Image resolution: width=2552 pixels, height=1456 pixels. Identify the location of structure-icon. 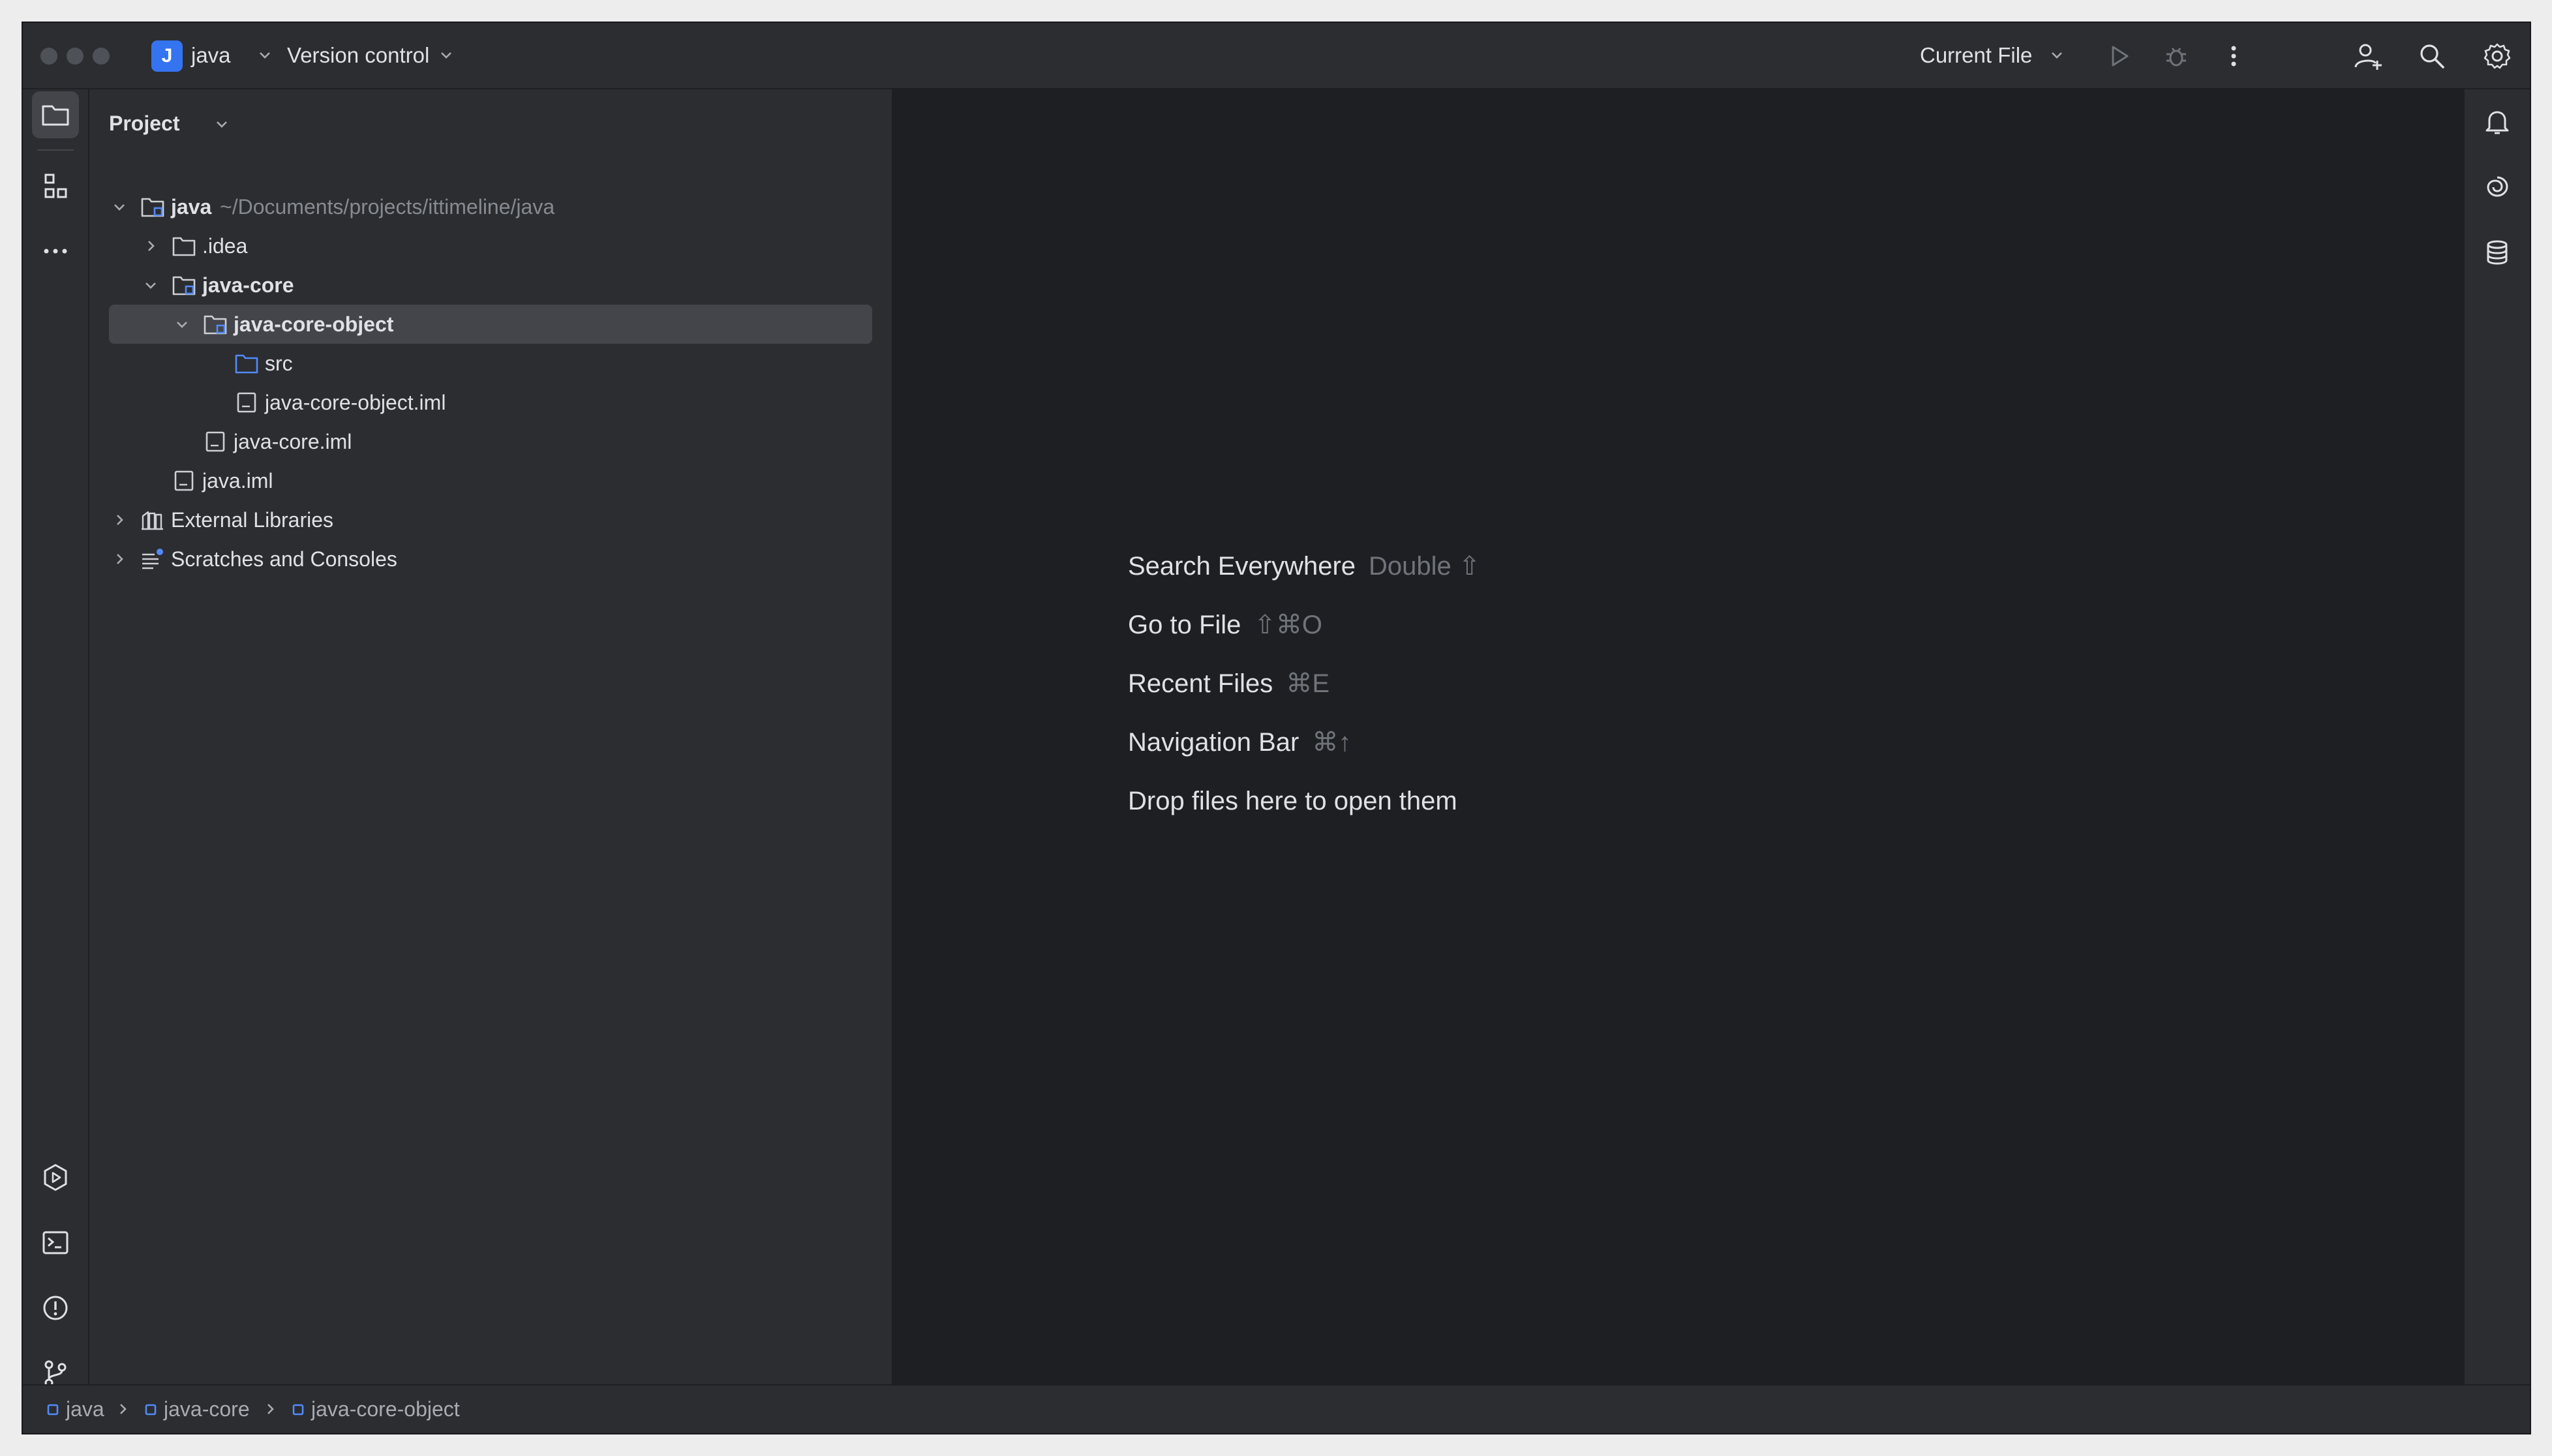
(55, 186).